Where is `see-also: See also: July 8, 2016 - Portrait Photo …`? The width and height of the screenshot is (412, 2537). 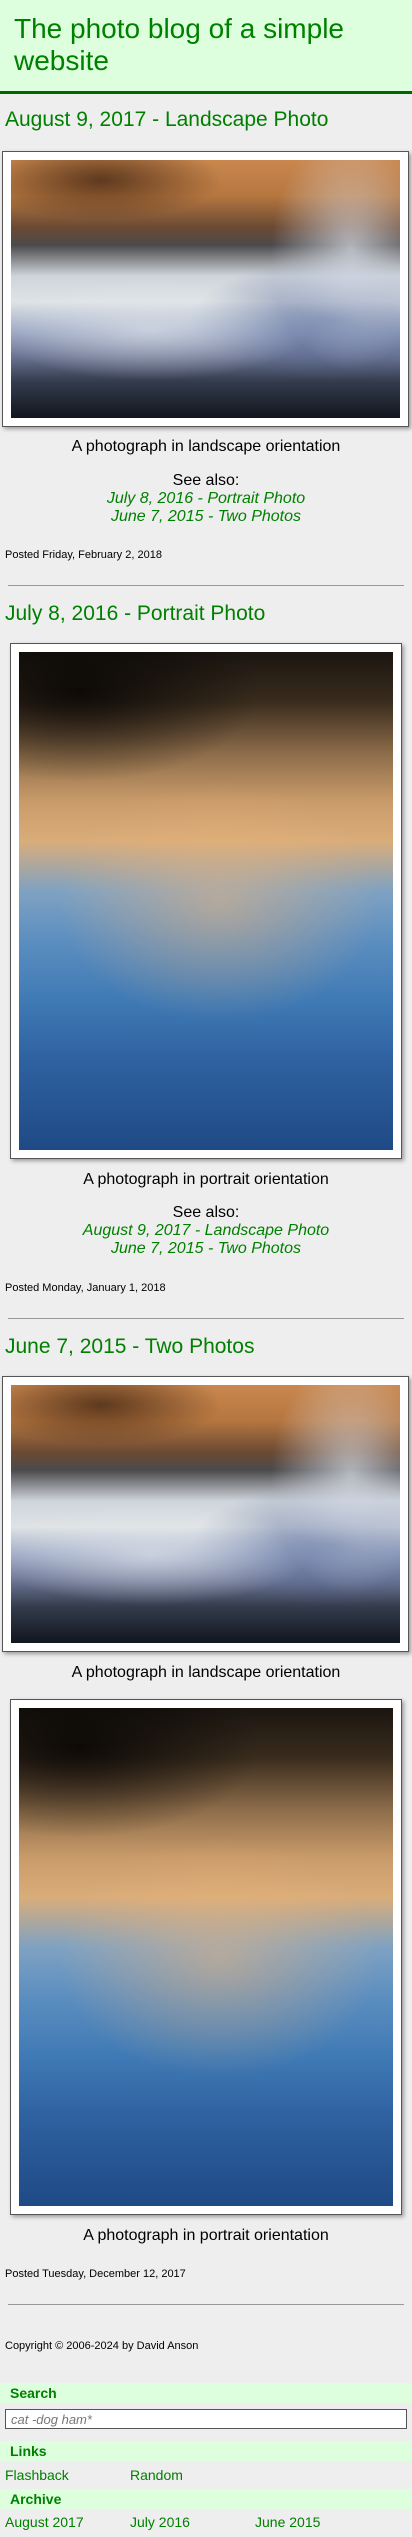 see-also: See also: July 8, 2016 - Portrait Photo … is located at coordinates (206, 499).